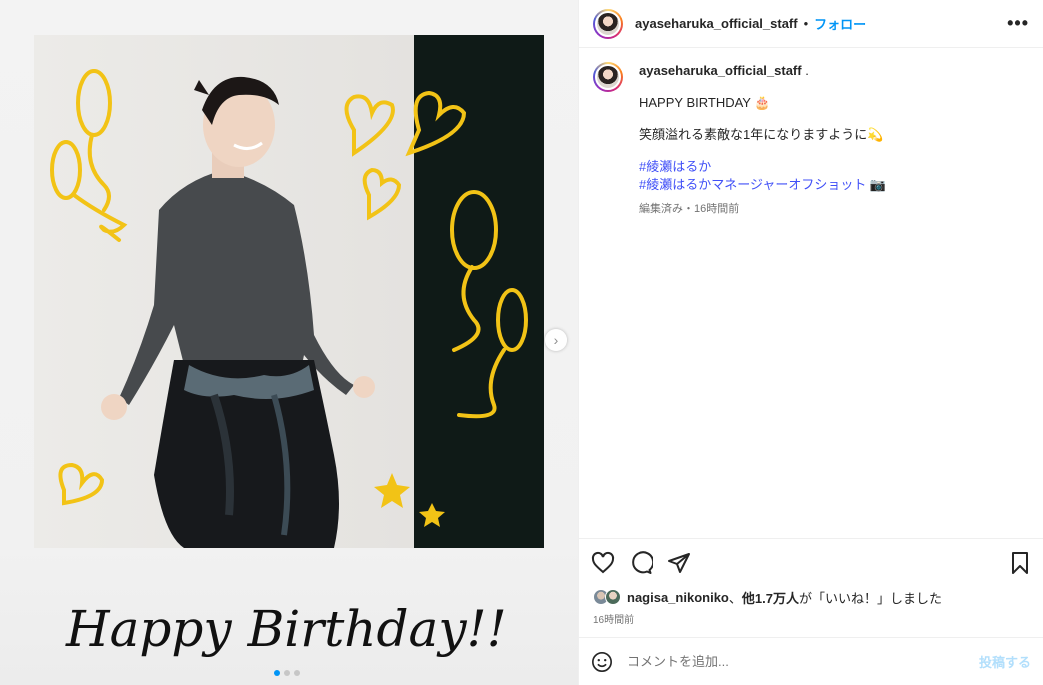  Describe the element at coordinates (762, 185) in the screenshot. I see `hashtag-link: #綾瀬はるかマネージャーオフショット 📷` at that location.